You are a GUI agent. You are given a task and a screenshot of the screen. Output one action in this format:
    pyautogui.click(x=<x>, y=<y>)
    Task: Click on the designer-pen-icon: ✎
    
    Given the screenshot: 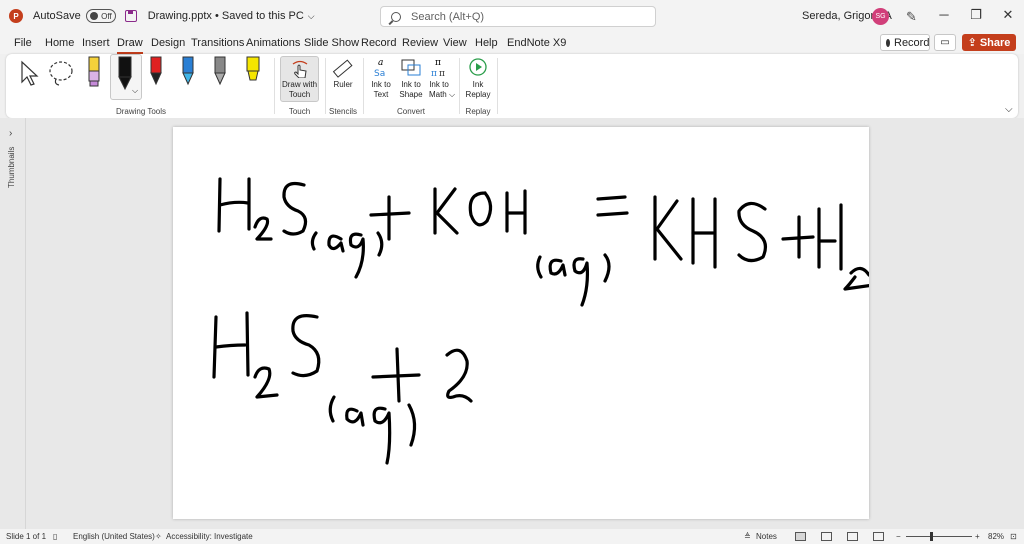 What is the action you would take?
    pyautogui.click(x=911, y=17)
    